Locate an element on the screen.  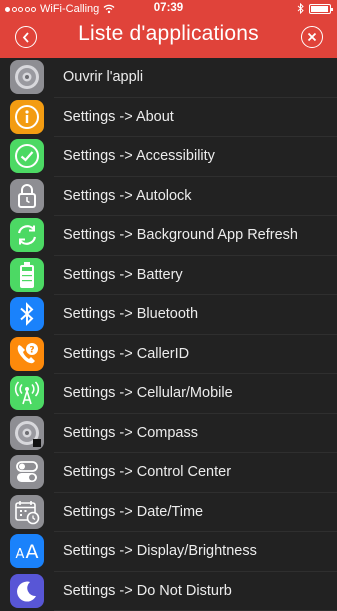
list-item: Settings -> Compass is located at coordinates (168, 434).